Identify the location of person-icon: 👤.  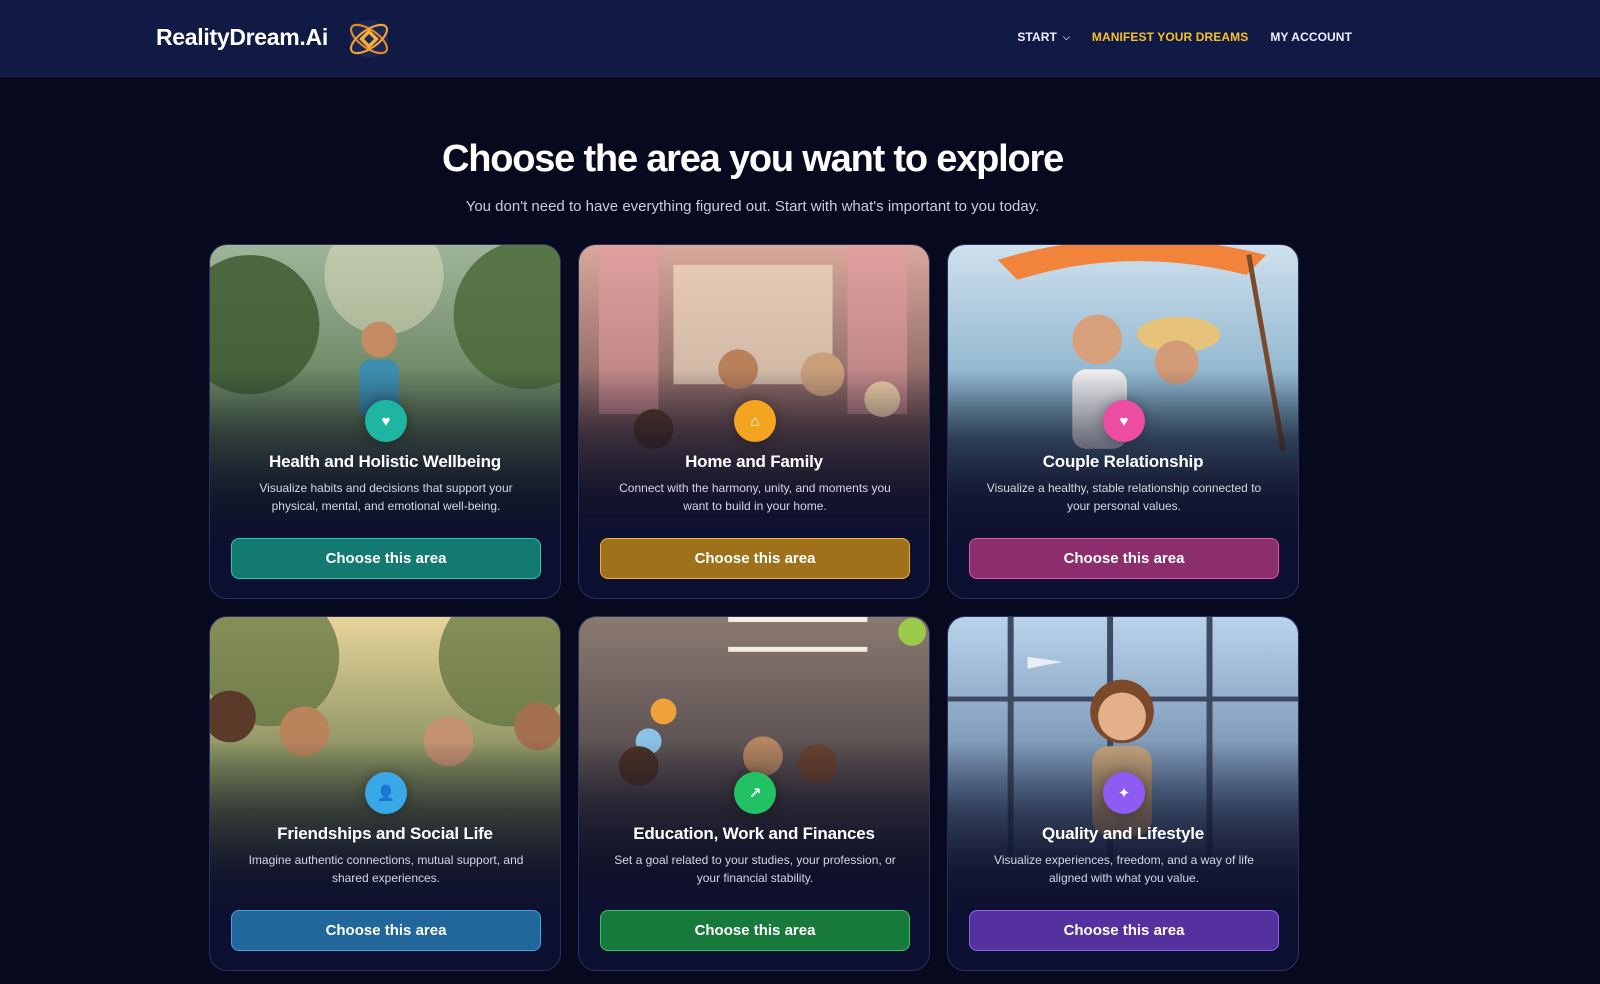
(386, 793).